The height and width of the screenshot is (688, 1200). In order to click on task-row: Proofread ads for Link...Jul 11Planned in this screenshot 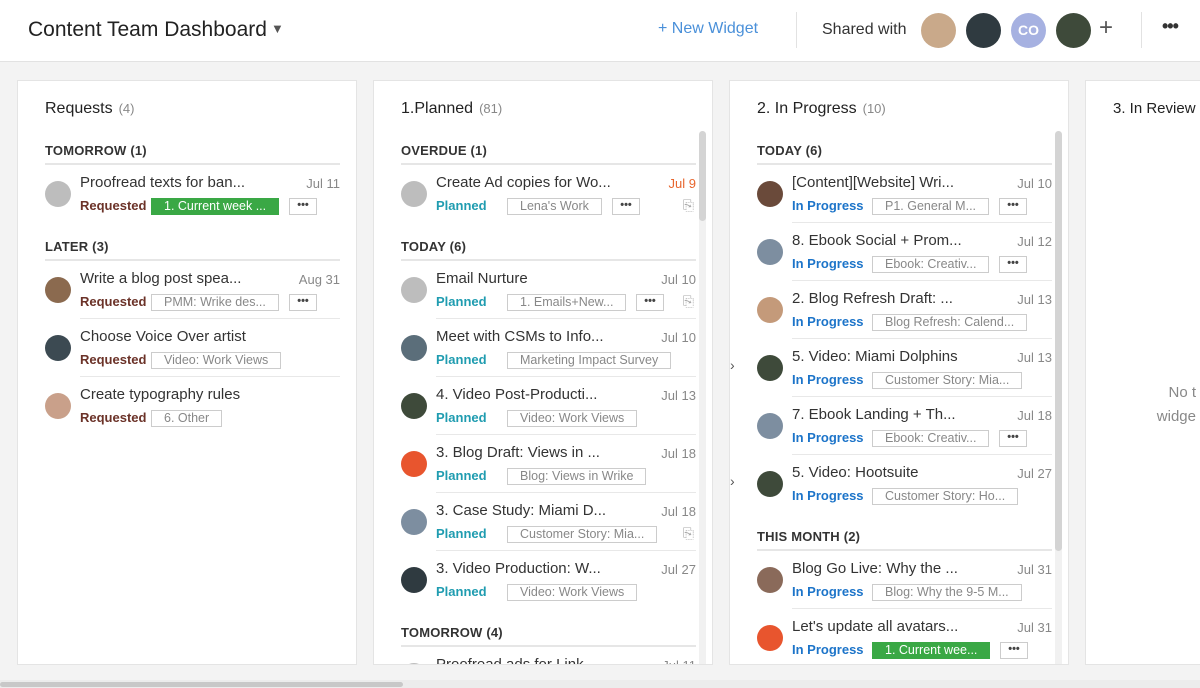, I will do `click(548, 655)`.